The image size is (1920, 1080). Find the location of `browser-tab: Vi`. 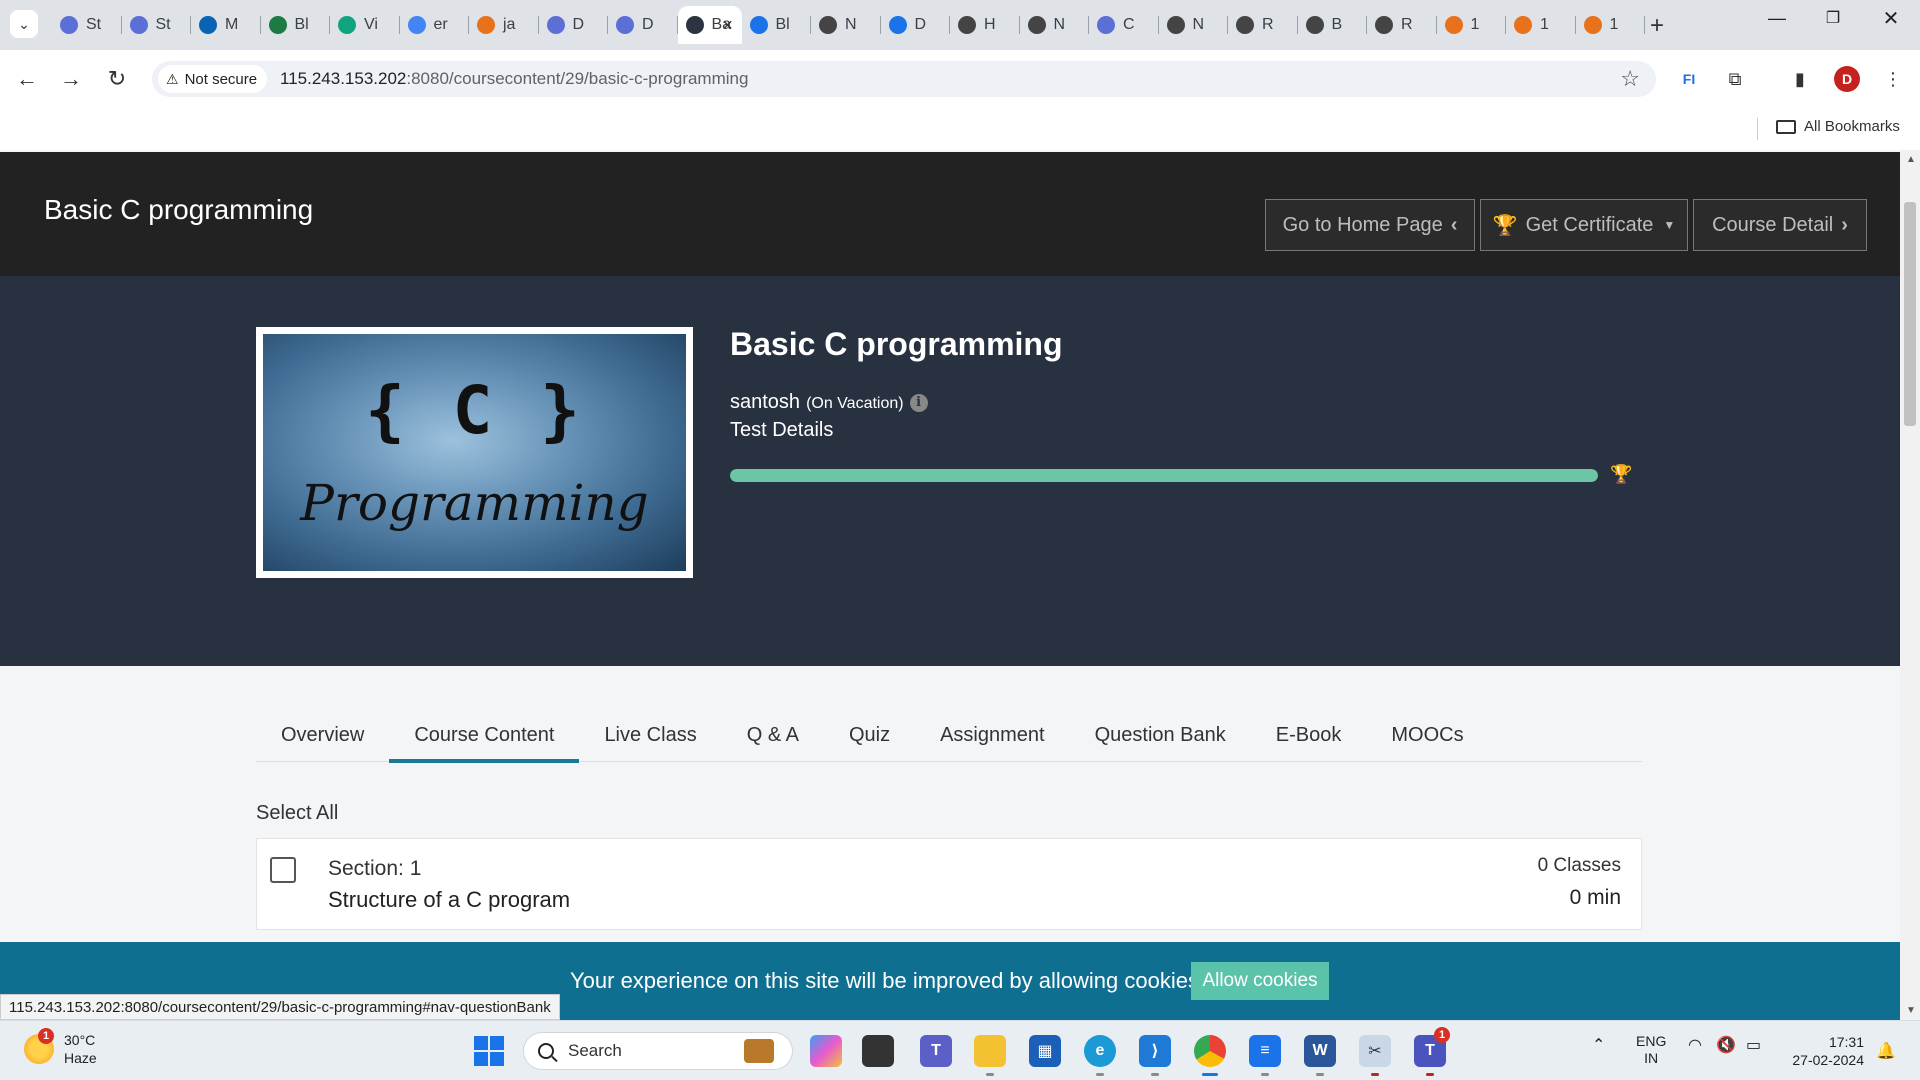

browser-tab: Vi is located at coordinates (365, 25).